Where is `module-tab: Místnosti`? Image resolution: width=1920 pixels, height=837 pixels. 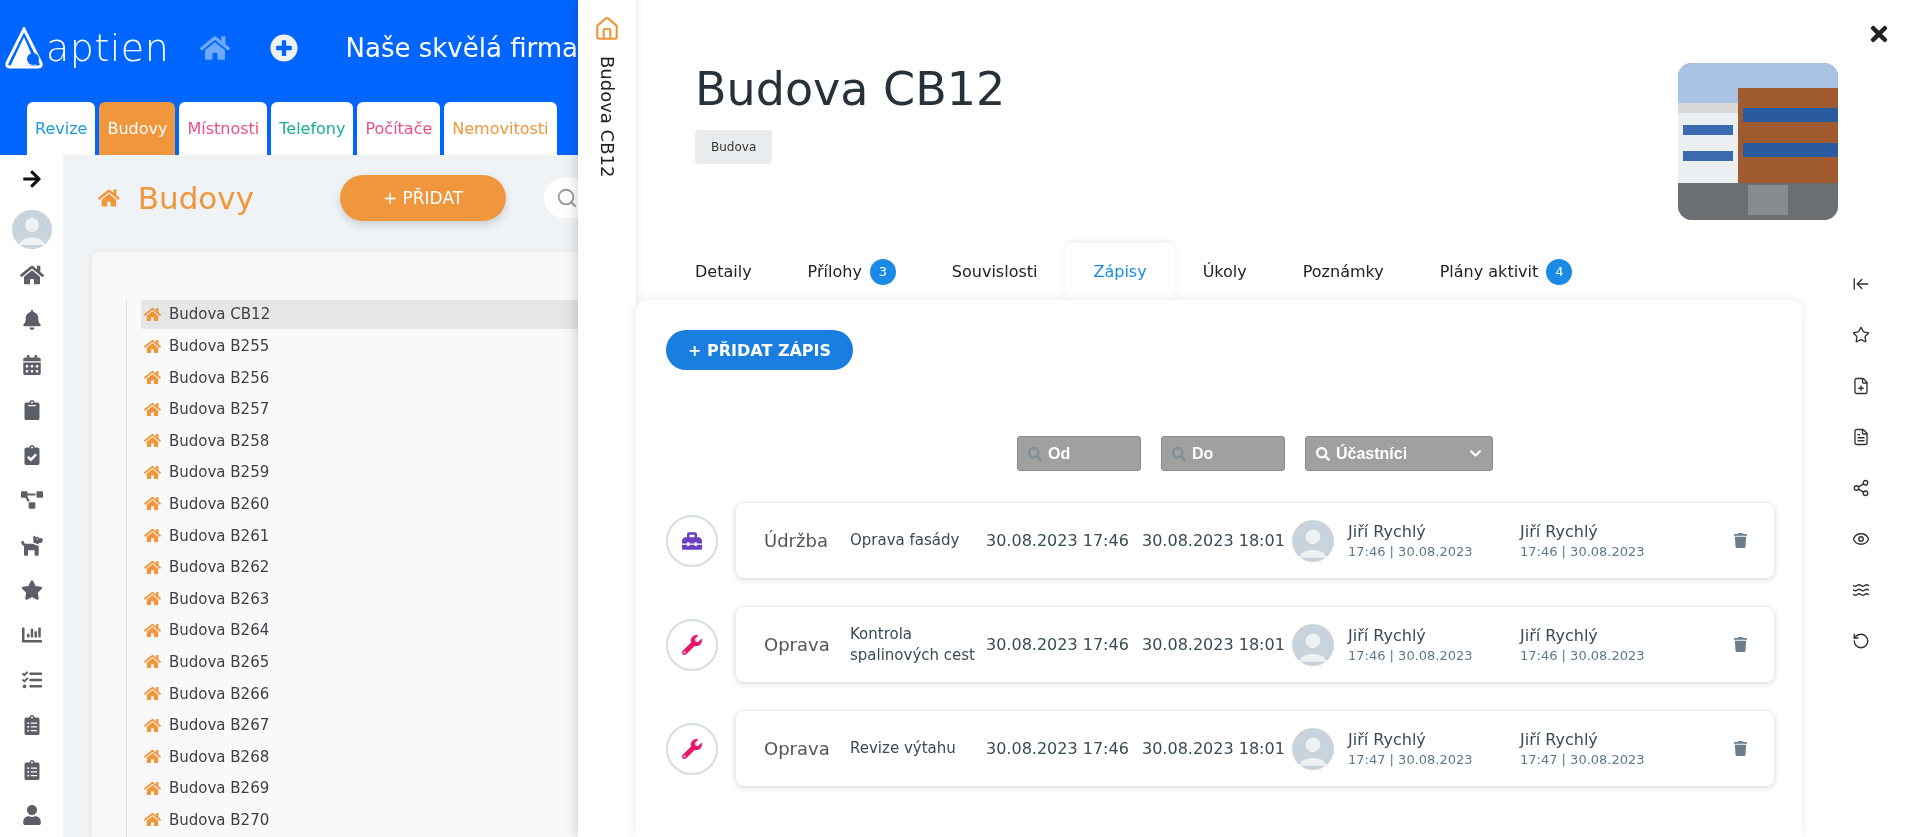
module-tab: Místnosti is located at coordinates (223, 128).